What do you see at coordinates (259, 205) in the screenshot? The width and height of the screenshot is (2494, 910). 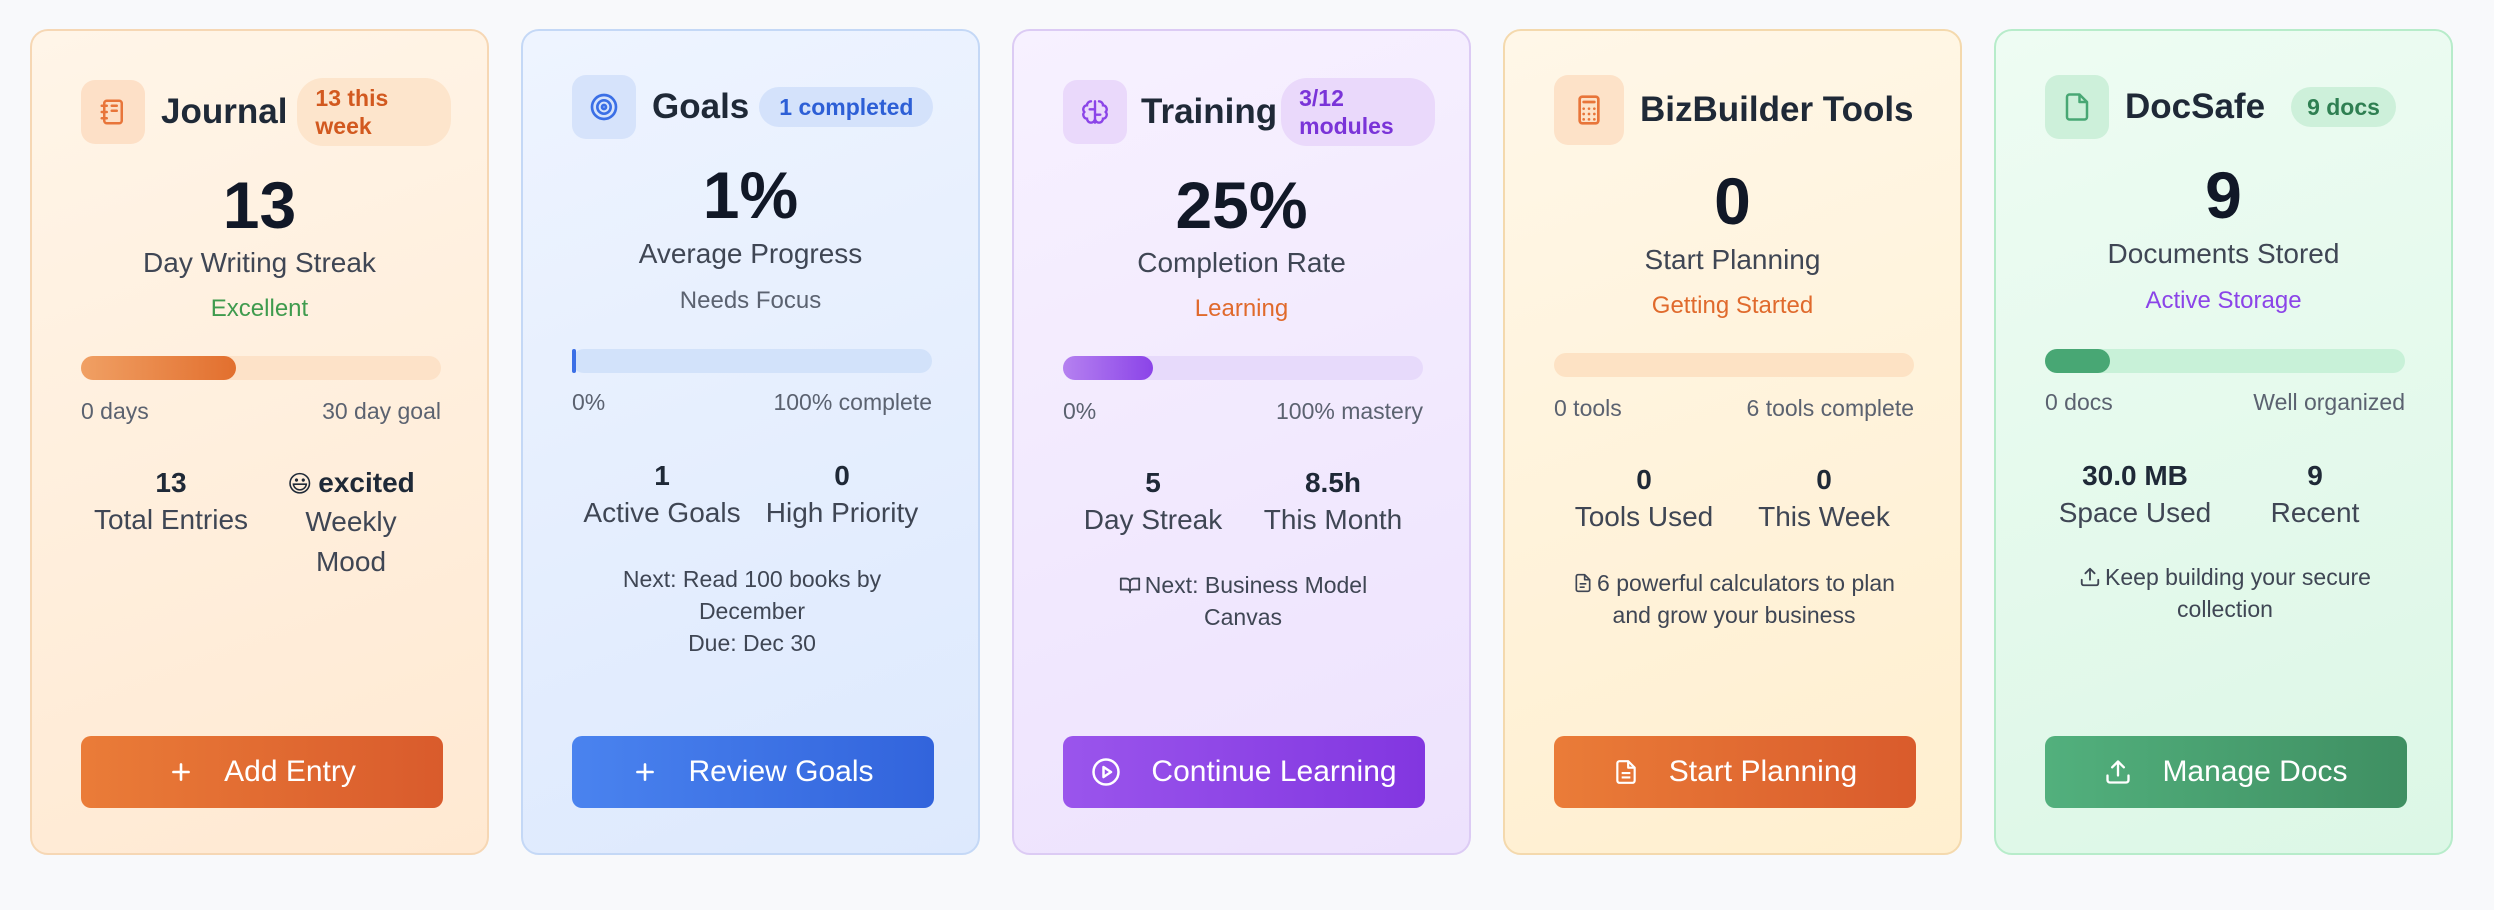 I see `streak-value: 13` at bounding box center [259, 205].